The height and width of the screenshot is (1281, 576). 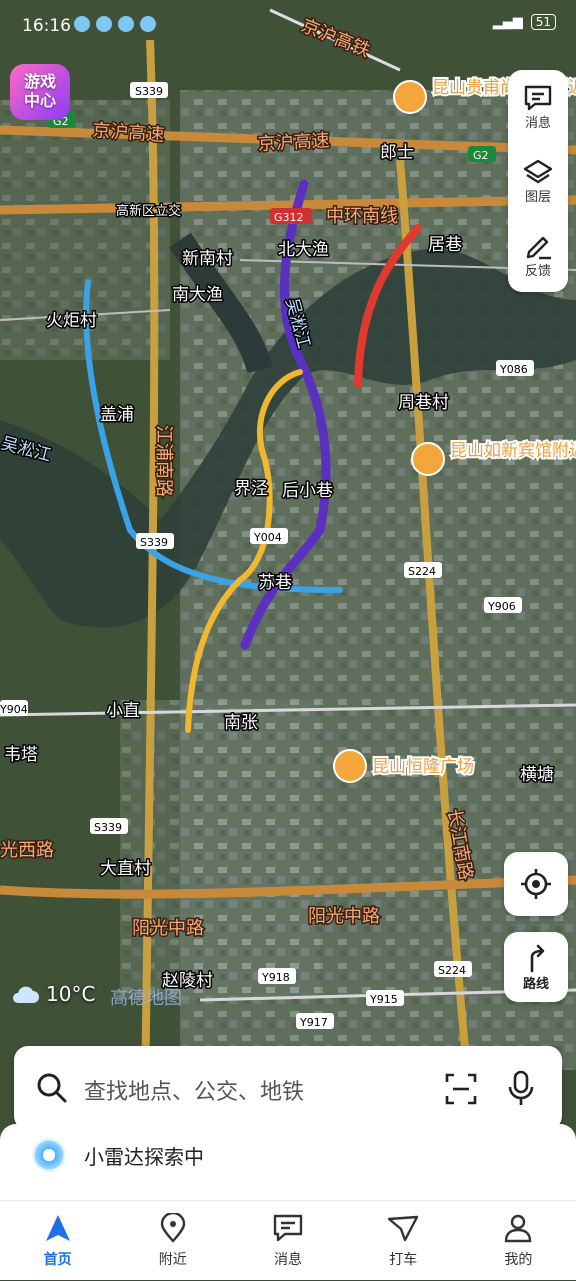 I want to click on place-langshi: 郎士, so click(x=397, y=153).